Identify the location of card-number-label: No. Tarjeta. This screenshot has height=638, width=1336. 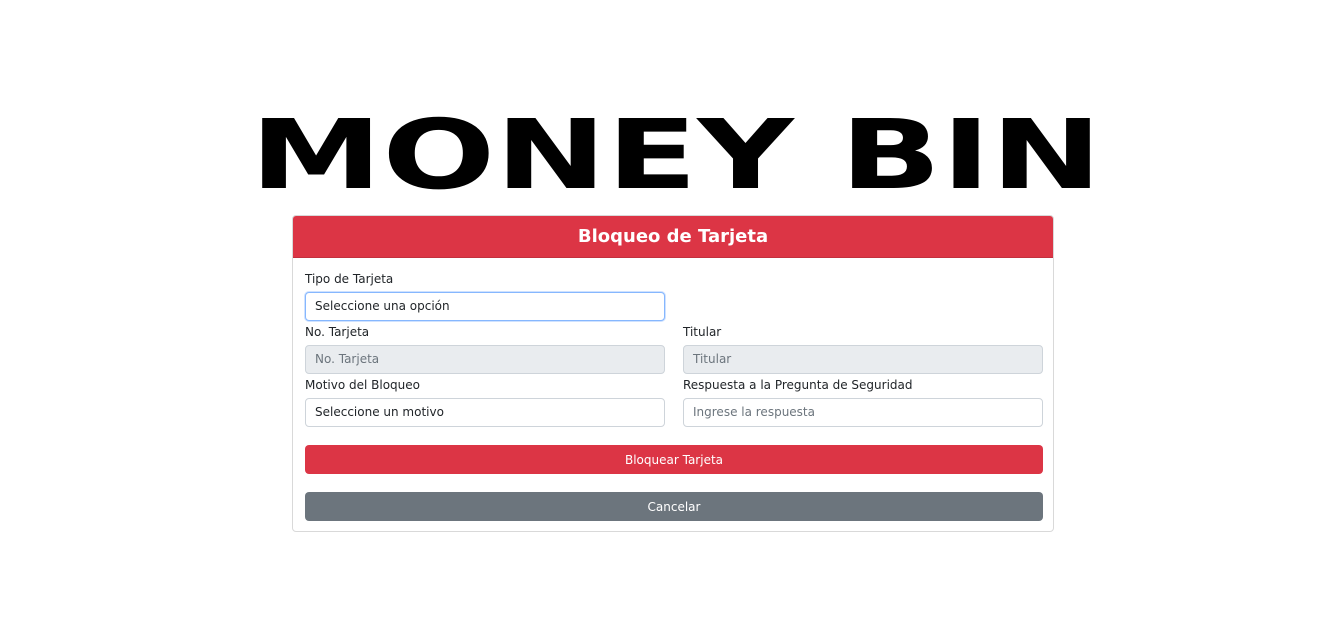
(337, 332).